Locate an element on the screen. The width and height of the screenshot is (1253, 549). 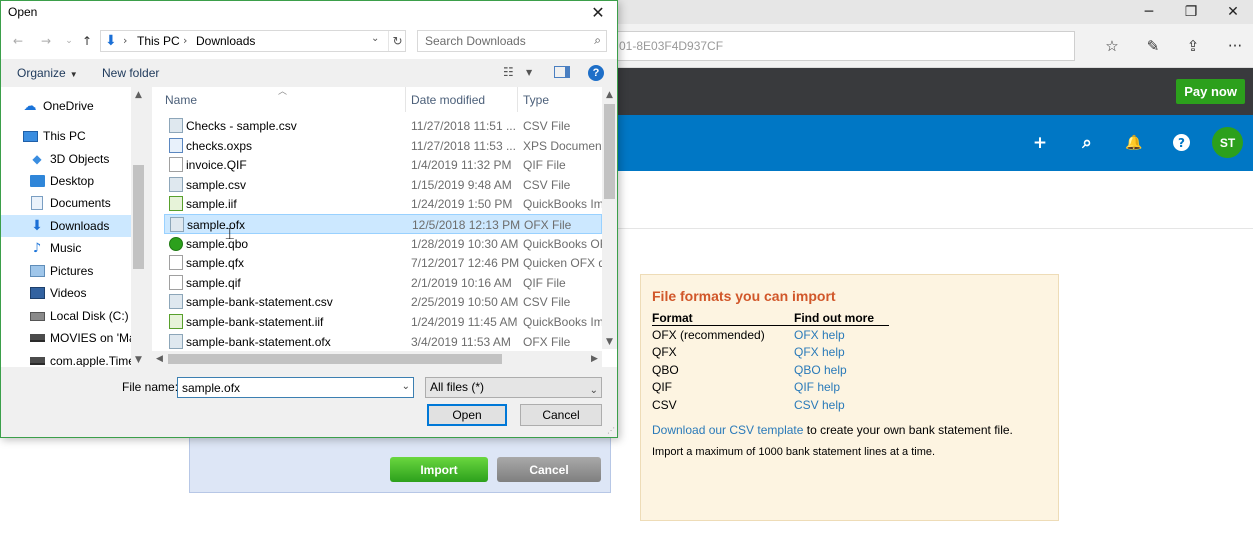
favorites-icon: ☆ is located at coordinates (1112, 46).